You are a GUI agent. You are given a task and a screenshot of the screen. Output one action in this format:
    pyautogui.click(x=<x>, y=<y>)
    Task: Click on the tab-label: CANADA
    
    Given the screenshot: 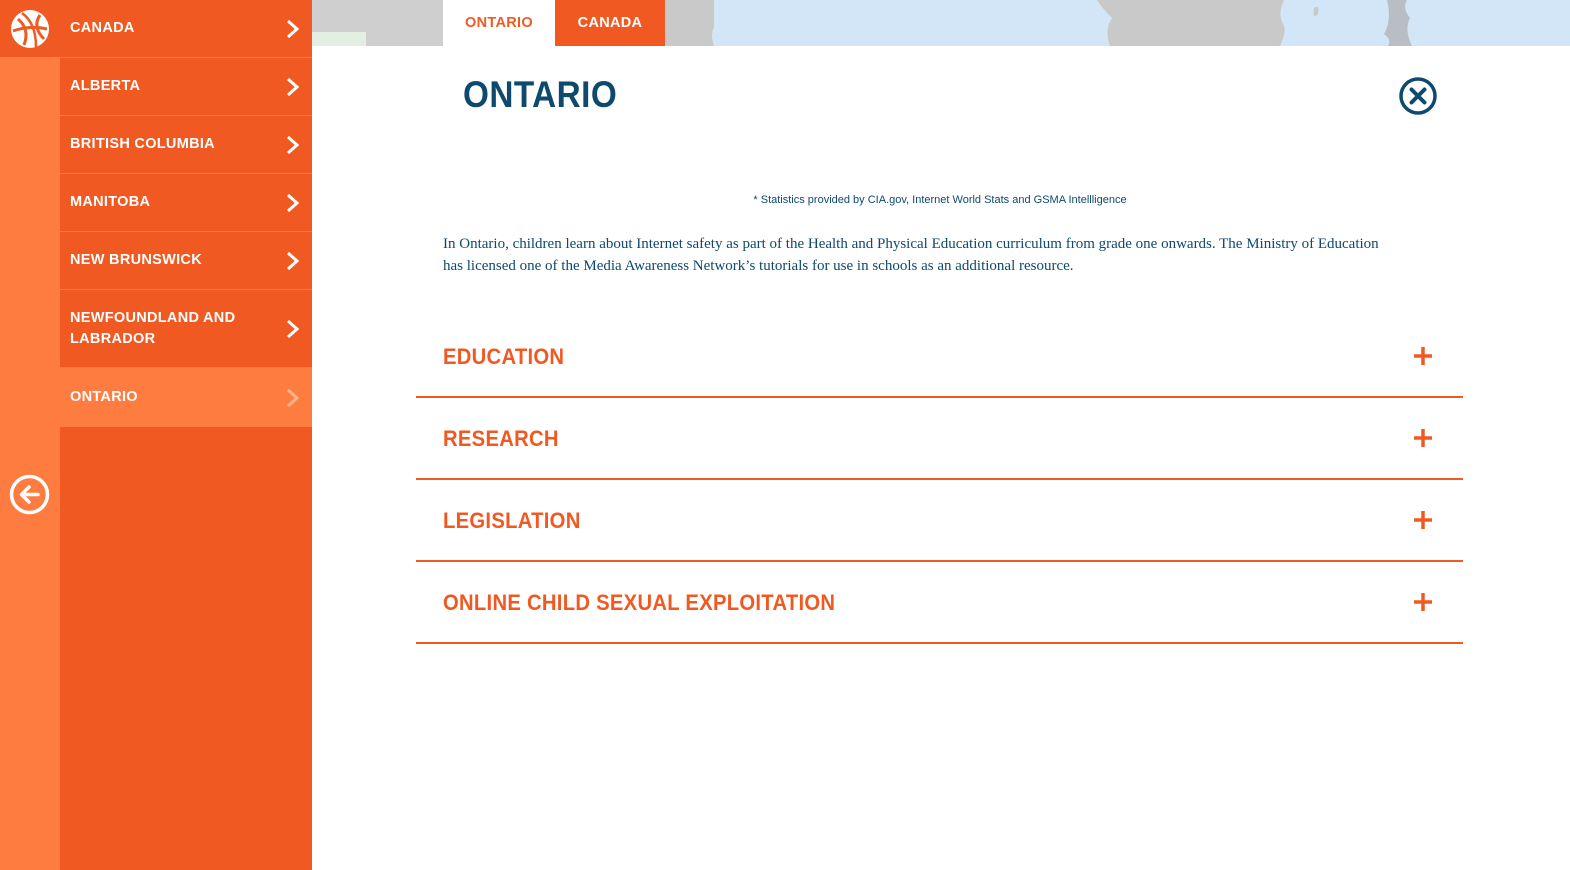 What is the action you would take?
    pyautogui.click(x=610, y=23)
    